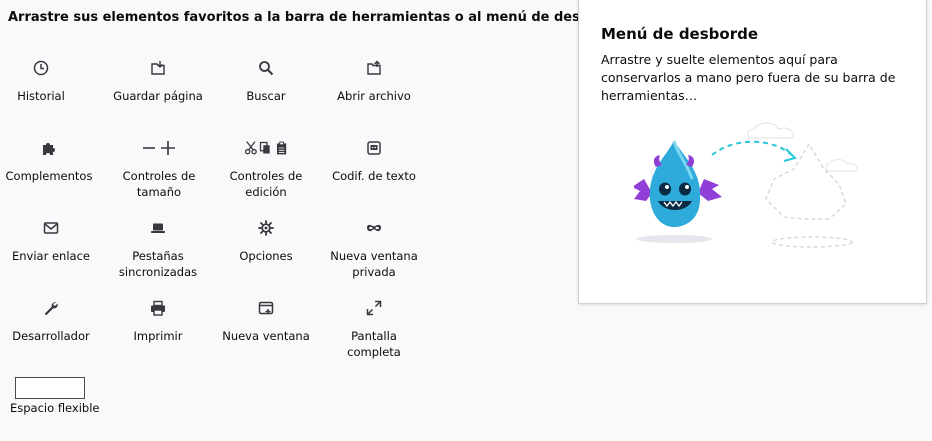 This screenshot has width=932, height=441. Describe the element at coordinates (266, 96) in the screenshot. I see `palette-item-label: Buscar` at that location.